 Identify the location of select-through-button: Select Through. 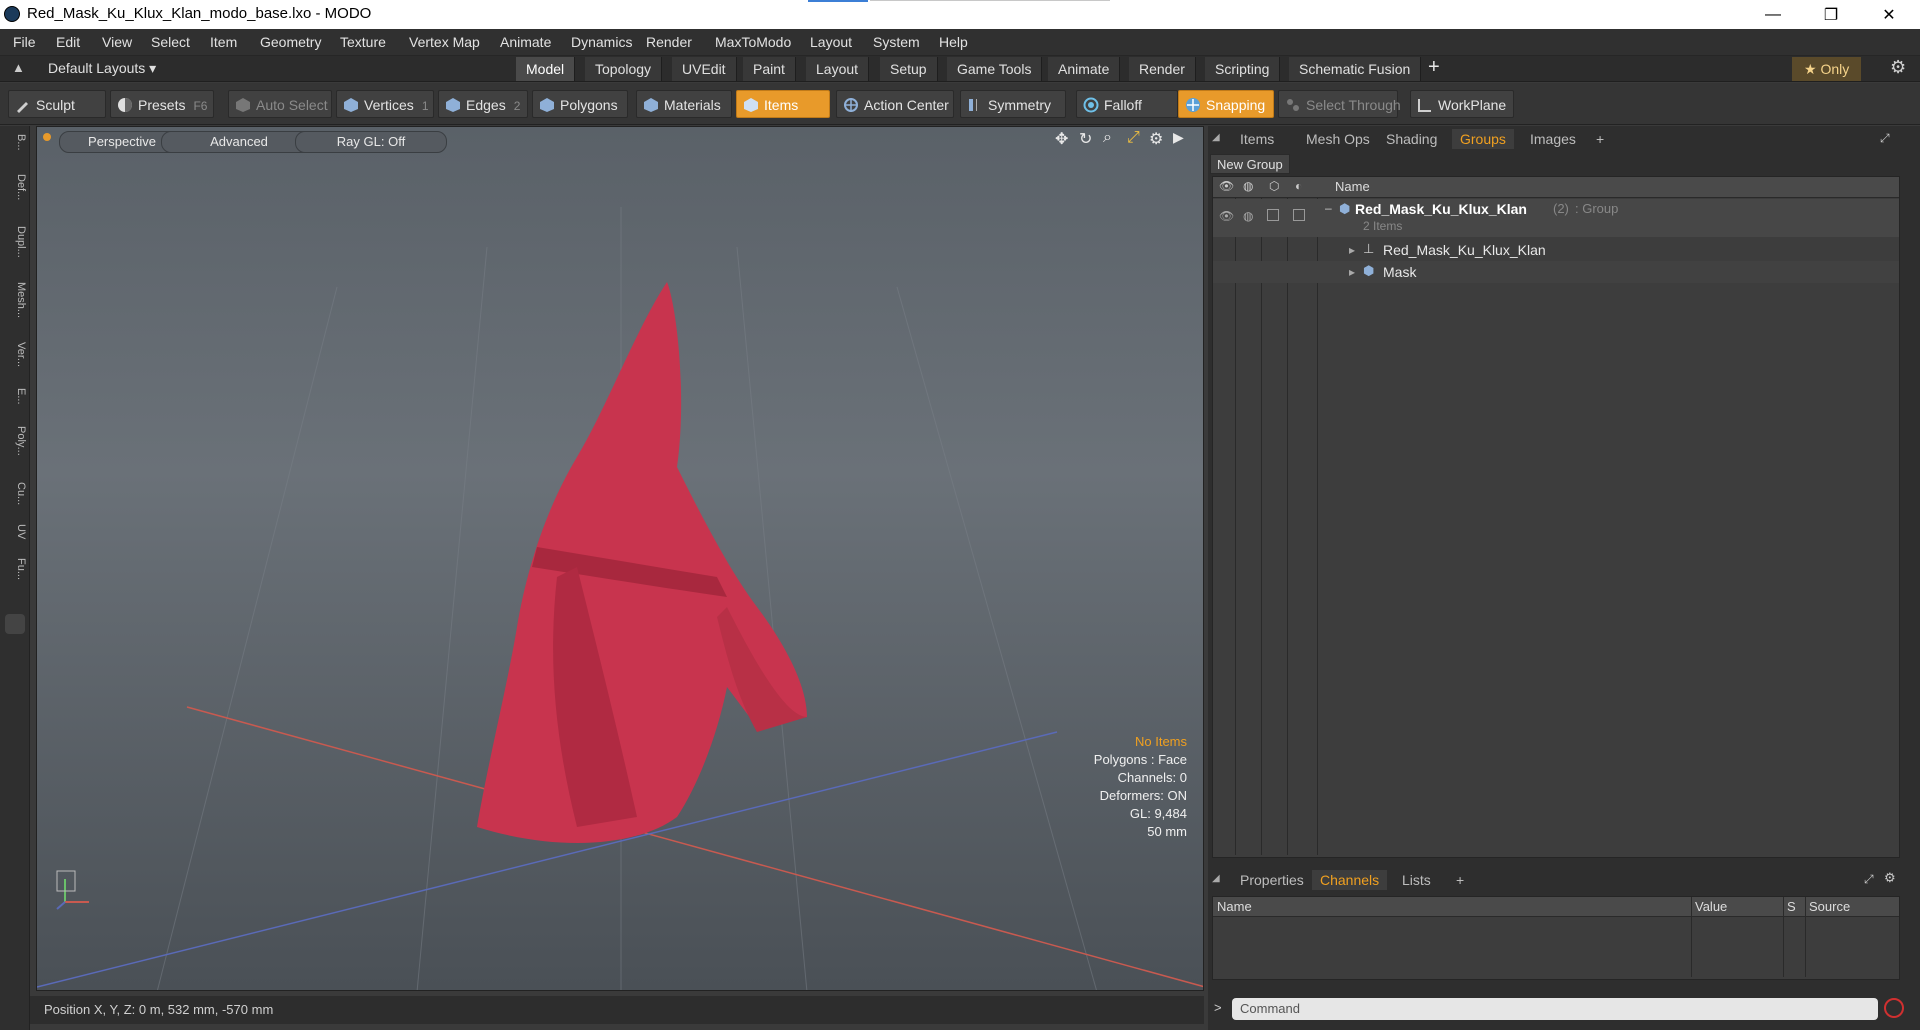
(1339, 104).